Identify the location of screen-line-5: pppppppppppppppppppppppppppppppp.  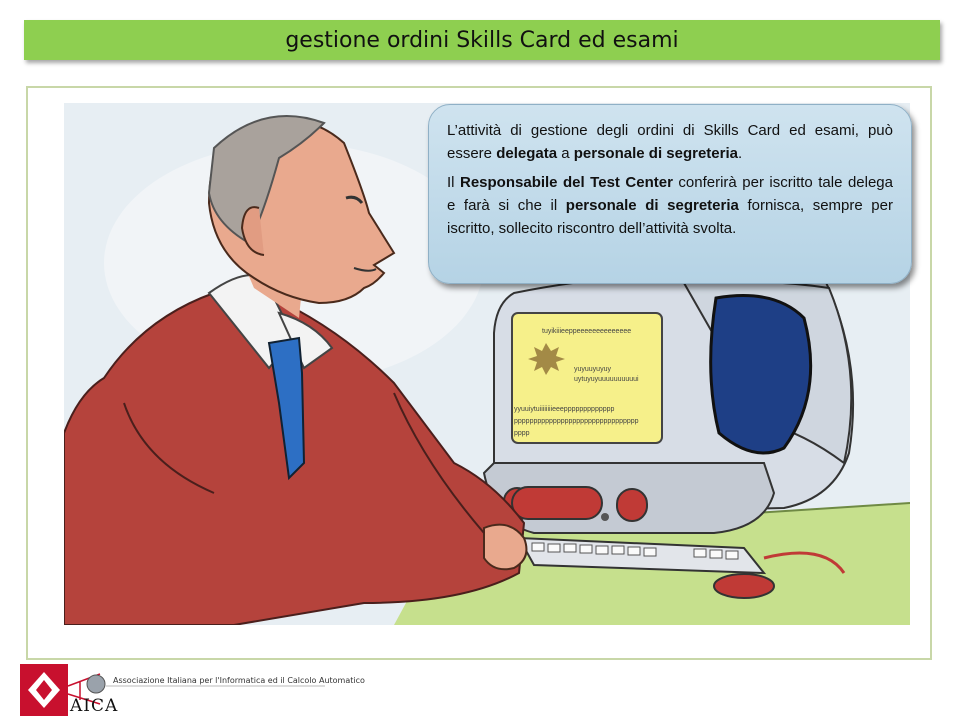
(576, 421).